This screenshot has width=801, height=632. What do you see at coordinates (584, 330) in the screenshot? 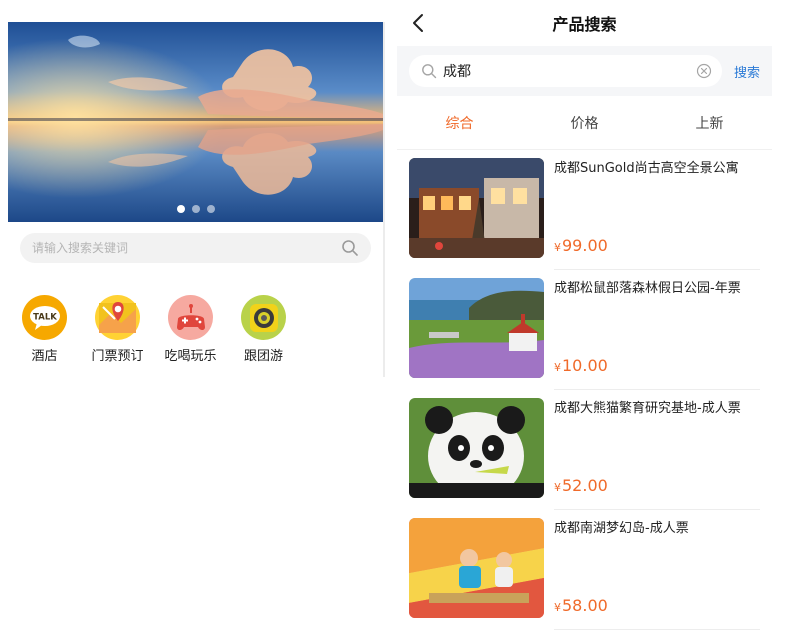
I see `list-item: 成都松鼠部落森林假日公园-年票 ¥10.00` at bounding box center [584, 330].